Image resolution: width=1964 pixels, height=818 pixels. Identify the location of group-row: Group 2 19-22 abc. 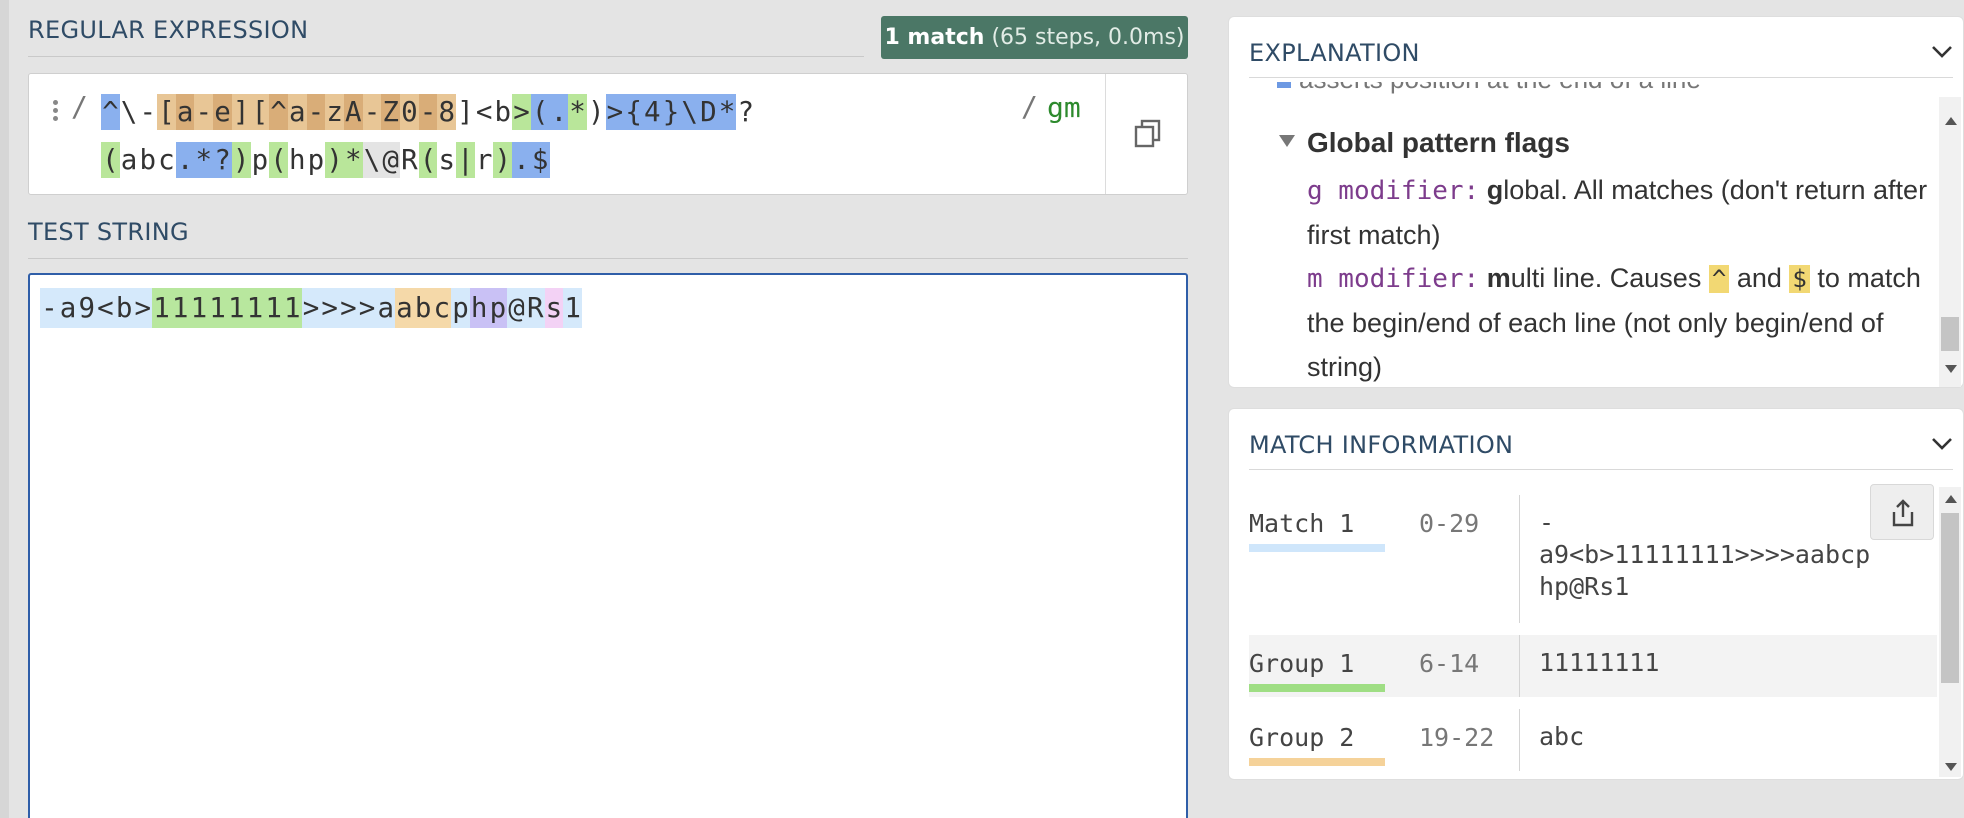
(1593, 740).